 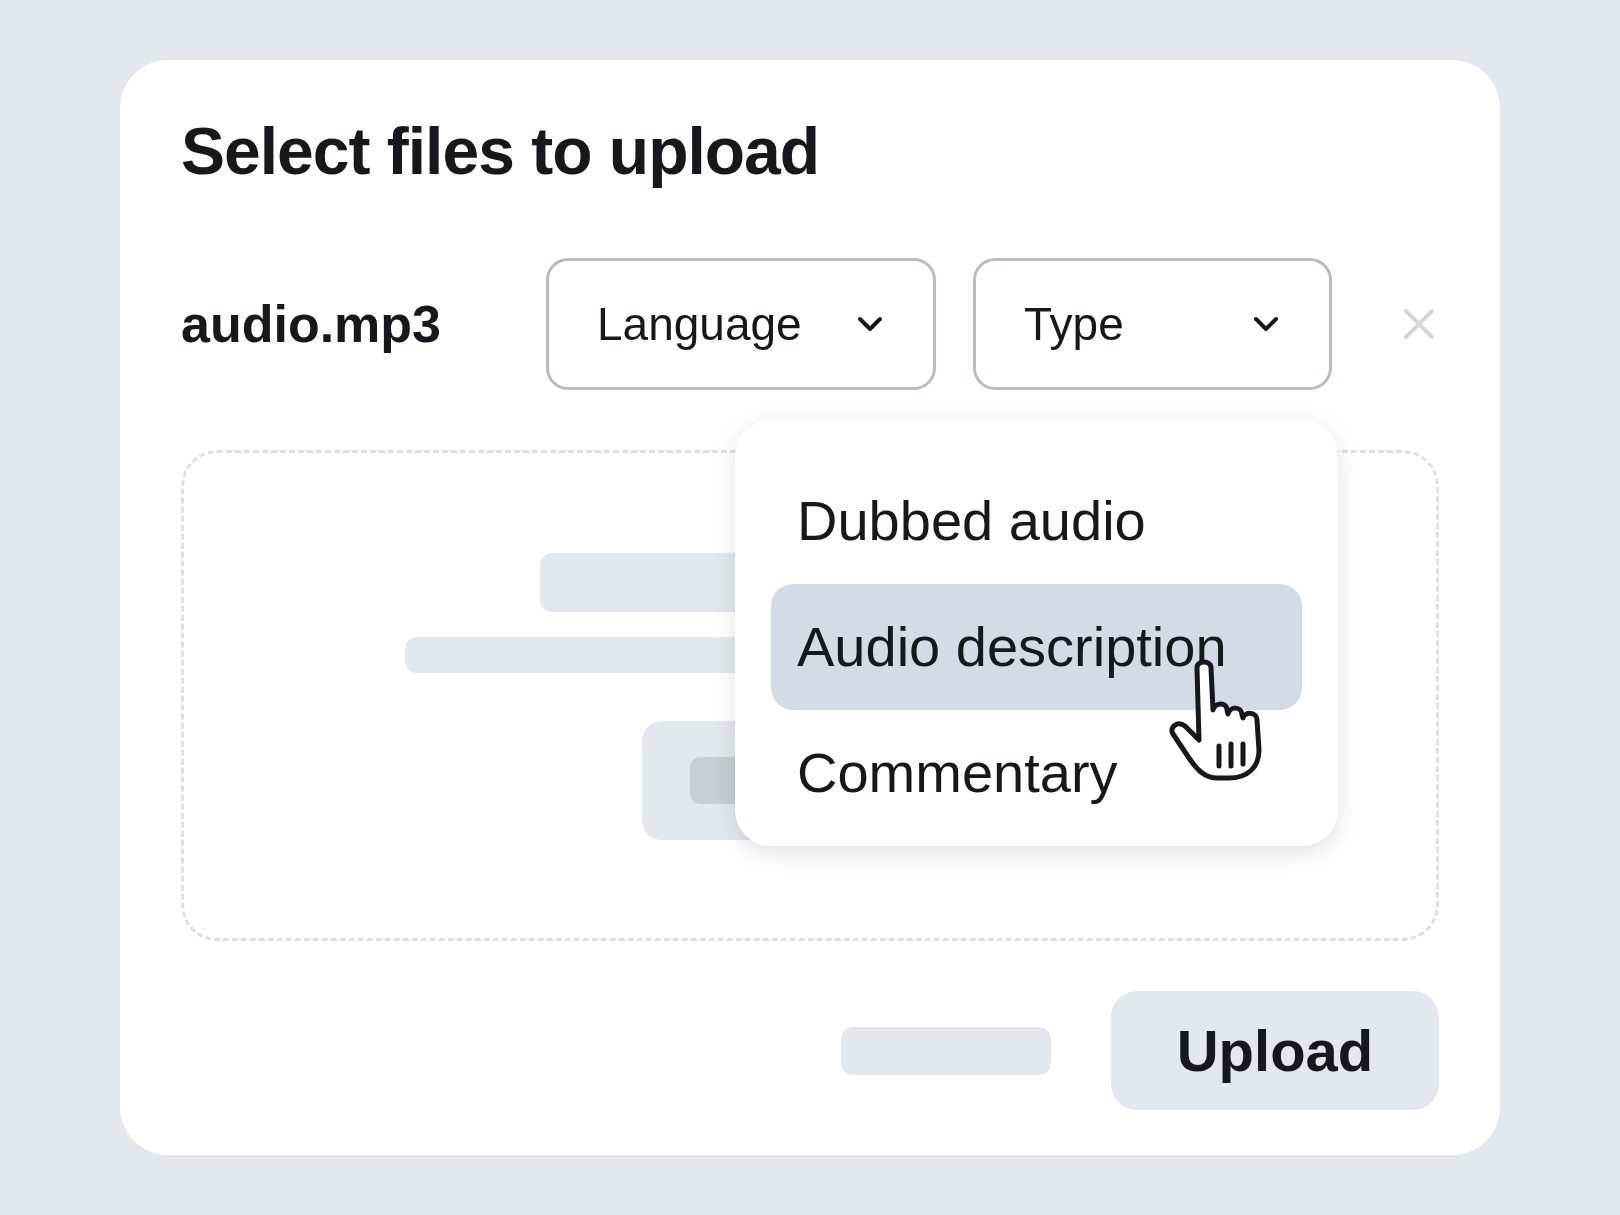 I want to click on upload-button: Upload, so click(x=1275, y=1050).